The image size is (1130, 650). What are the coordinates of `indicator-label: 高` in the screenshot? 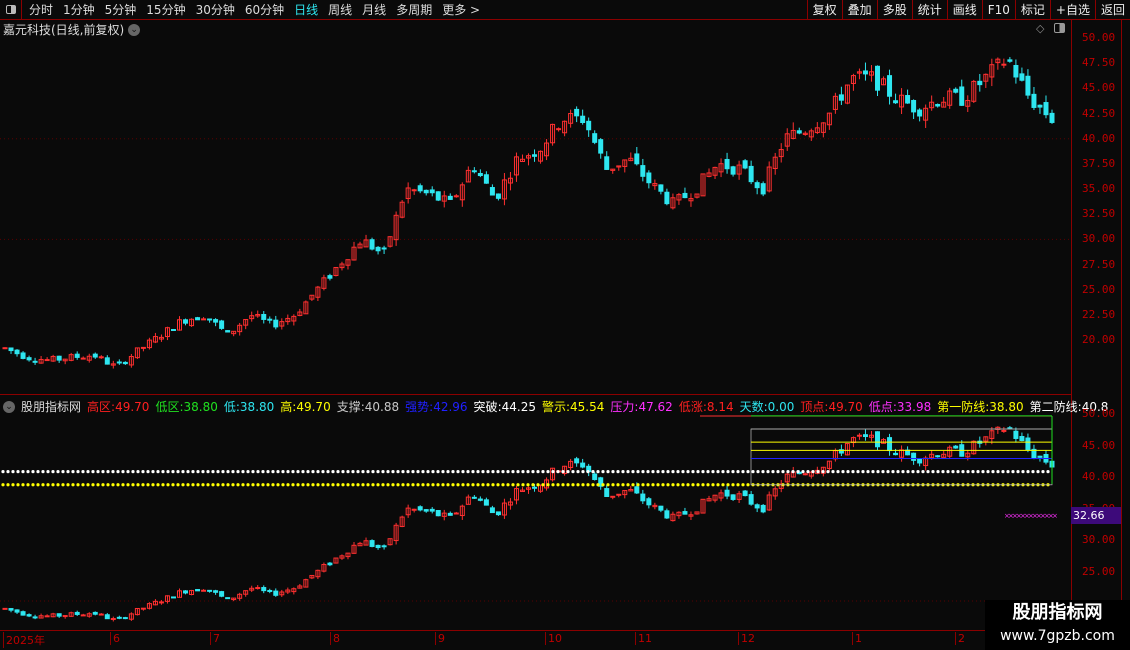 It's located at (286, 407).